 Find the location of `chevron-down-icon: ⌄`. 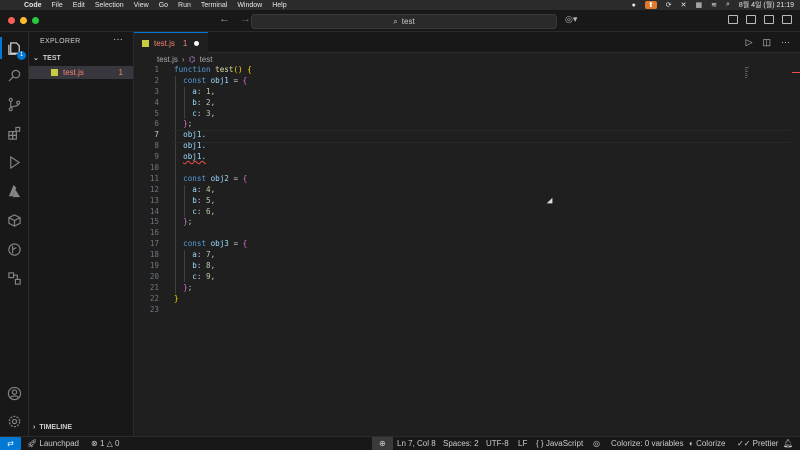

chevron-down-icon: ⌄ is located at coordinates (36, 58).